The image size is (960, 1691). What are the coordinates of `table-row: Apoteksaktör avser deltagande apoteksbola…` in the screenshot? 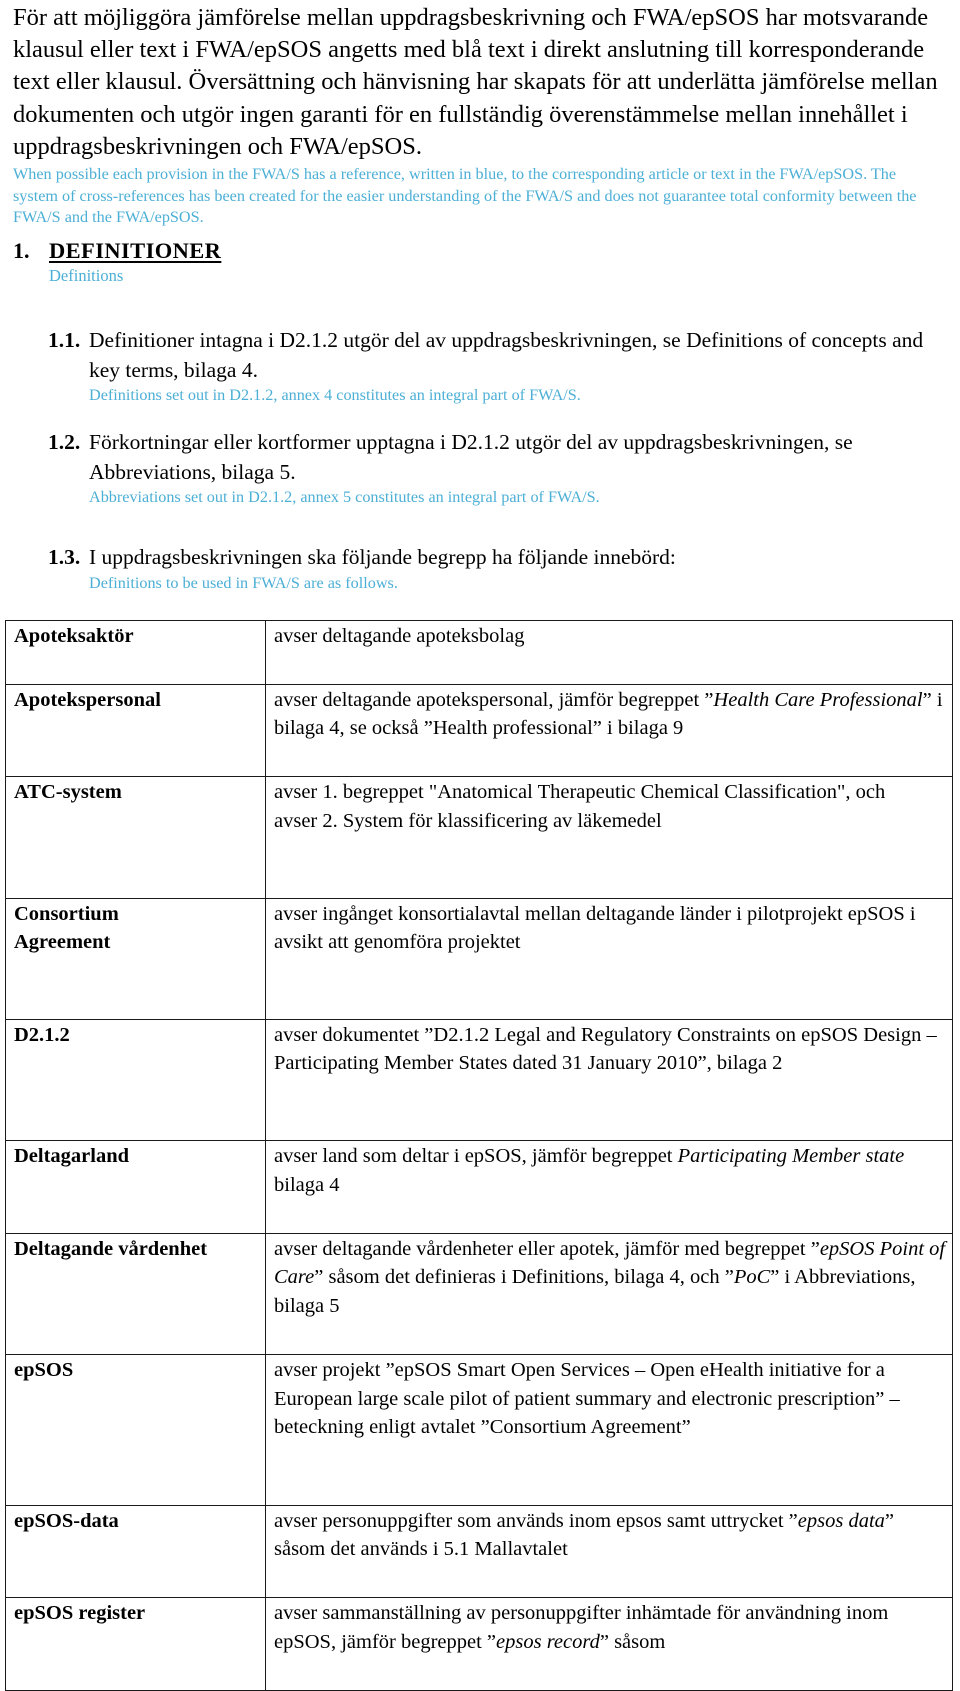 It's located at (479, 652).